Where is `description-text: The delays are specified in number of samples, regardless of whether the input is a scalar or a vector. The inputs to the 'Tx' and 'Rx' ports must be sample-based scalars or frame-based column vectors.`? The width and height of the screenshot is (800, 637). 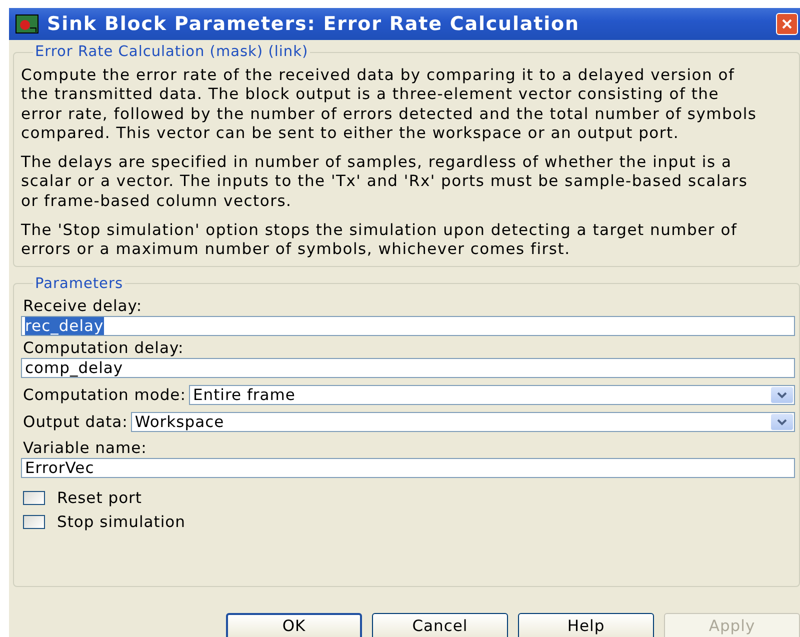 description-text: The delays are specified in number of samples, regardless of whether the input is a scalar or a vector. The inputs to the 'Tx' and 'Rx' ports must be sample-based scalars or frame-based column vectors. is located at coordinates (385, 182).